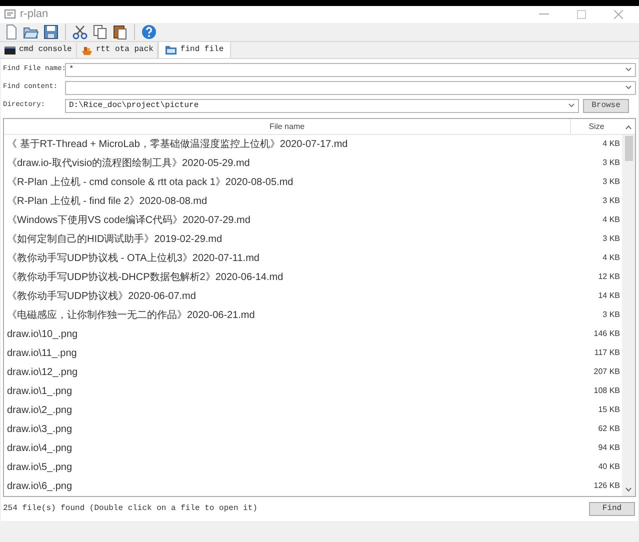 The width and height of the screenshot is (639, 542). I want to click on size-cell-text: 40 KB, so click(609, 467).